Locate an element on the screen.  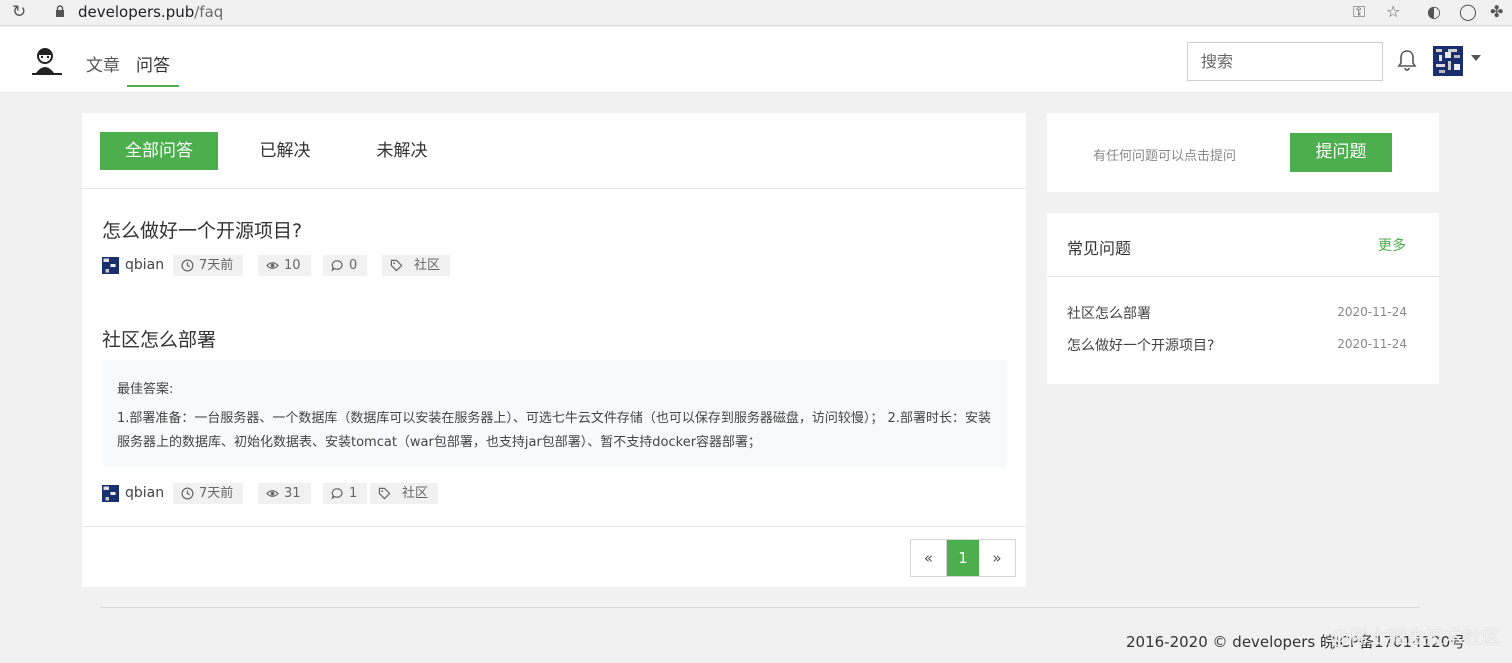
ask-question-card: 有任何问题可以点击提问 提问题 is located at coordinates (1243, 152).